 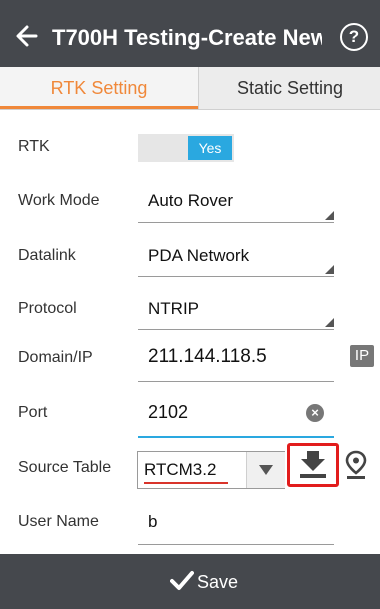 What do you see at coordinates (58, 521) in the screenshot?
I see `user-name-label: User Name` at bounding box center [58, 521].